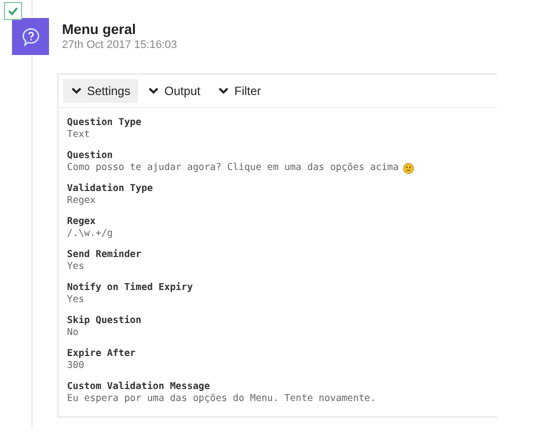 The height and width of the screenshot is (448, 546). What do you see at coordinates (100, 91) in the screenshot?
I see `tab: Settings` at bounding box center [100, 91].